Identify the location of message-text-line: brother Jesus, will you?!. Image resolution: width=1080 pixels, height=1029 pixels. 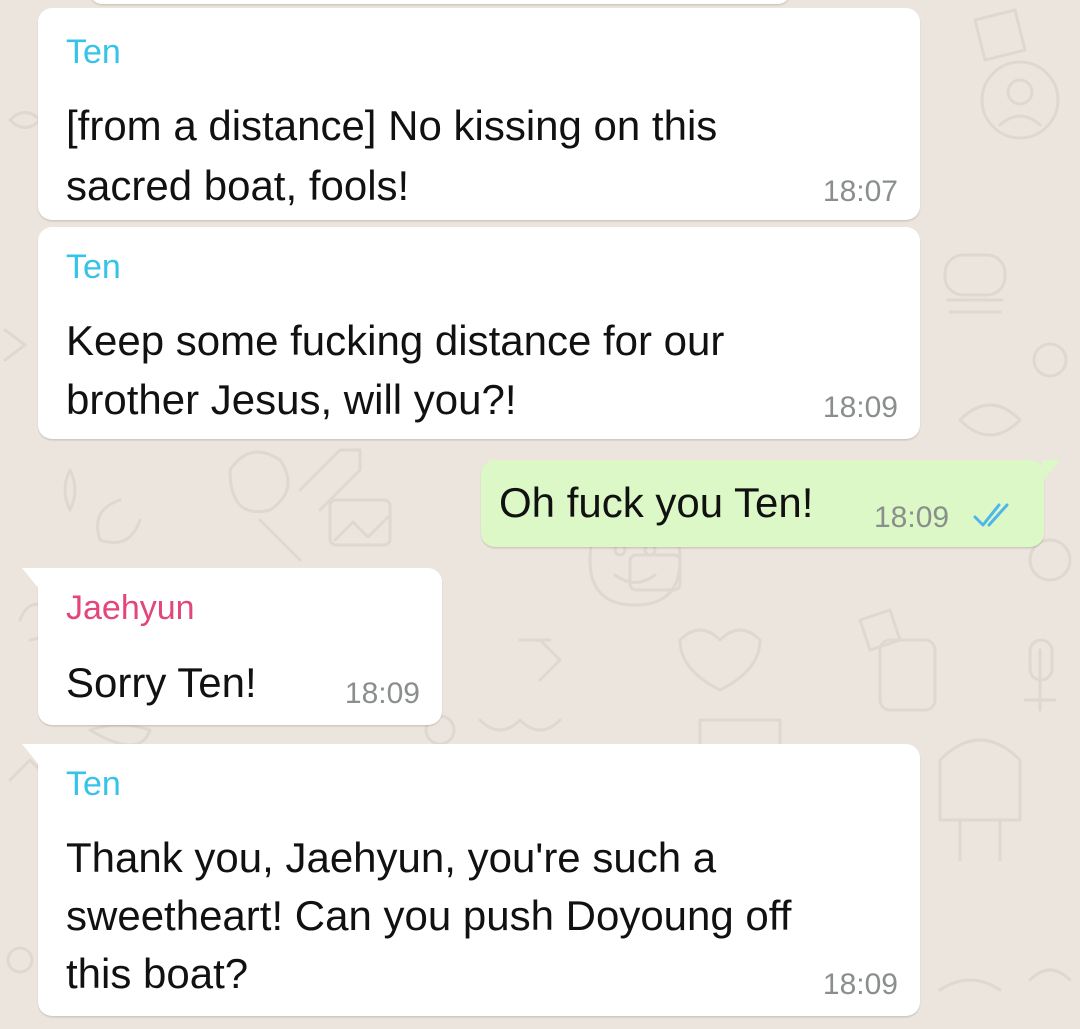
(291, 399).